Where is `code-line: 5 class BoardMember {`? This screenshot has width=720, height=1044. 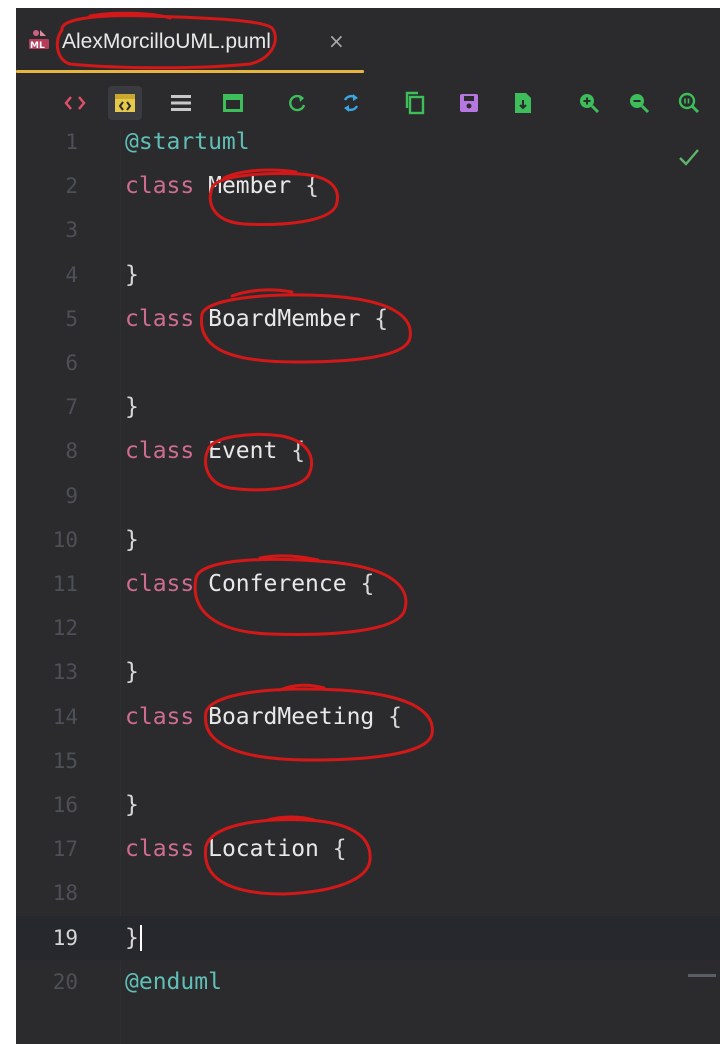
code-line: 5 class BoardMember { is located at coordinates (368, 319).